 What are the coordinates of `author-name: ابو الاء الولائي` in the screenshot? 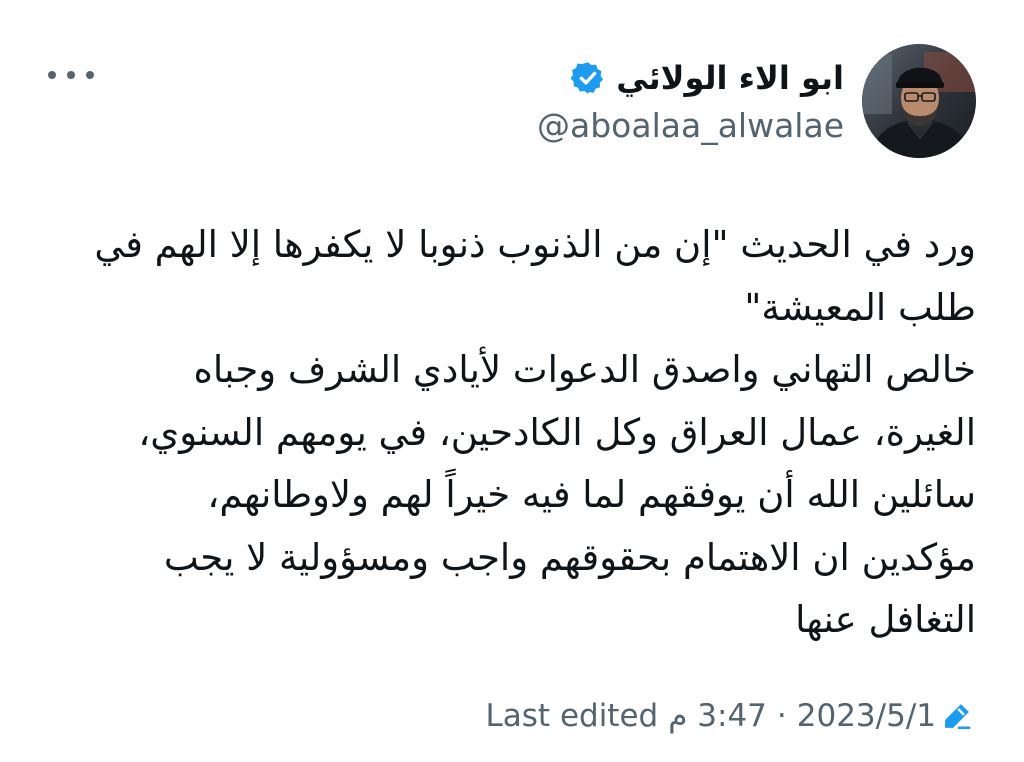 It's located at (730, 78).